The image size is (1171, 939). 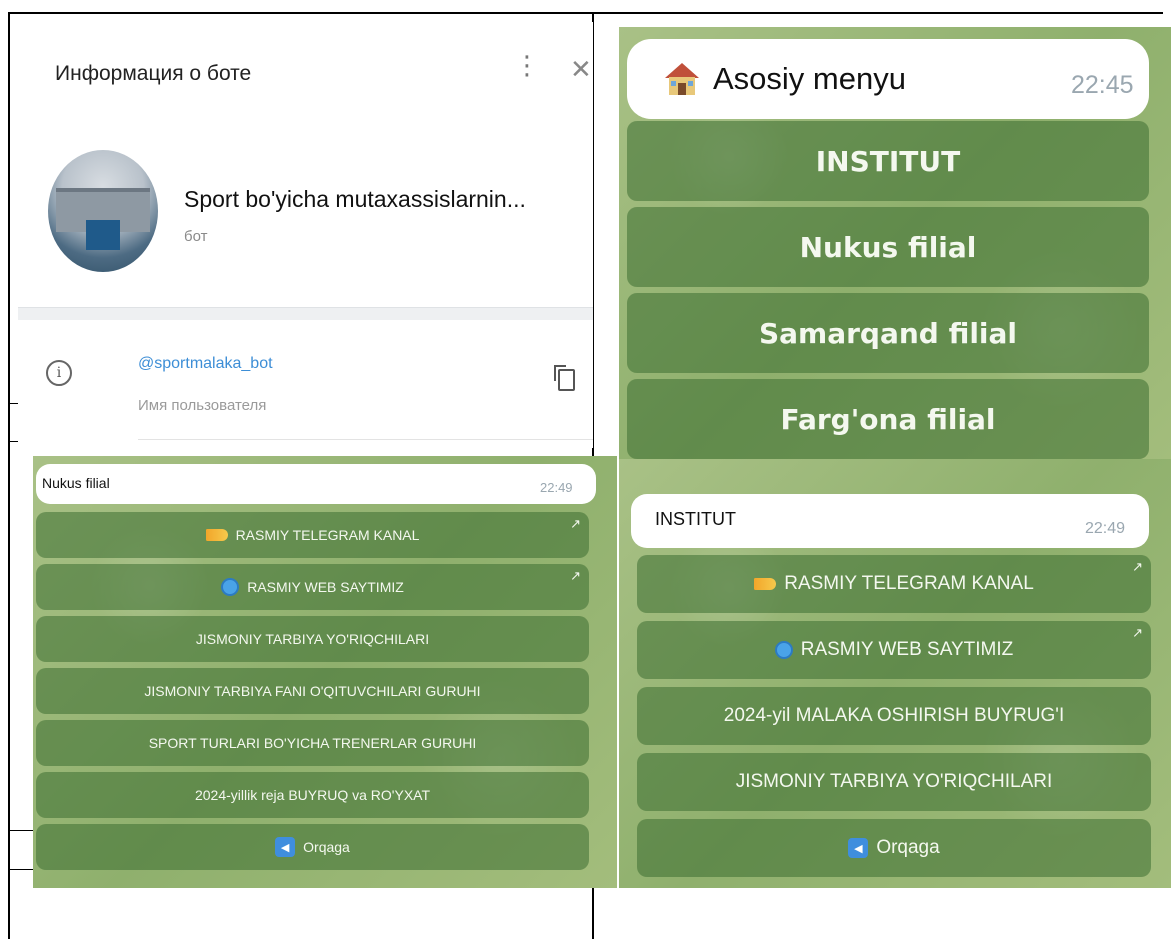 What do you see at coordinates (305, 313) in the screenshot?
I see `section-divider` at bounding box center [305, 313].